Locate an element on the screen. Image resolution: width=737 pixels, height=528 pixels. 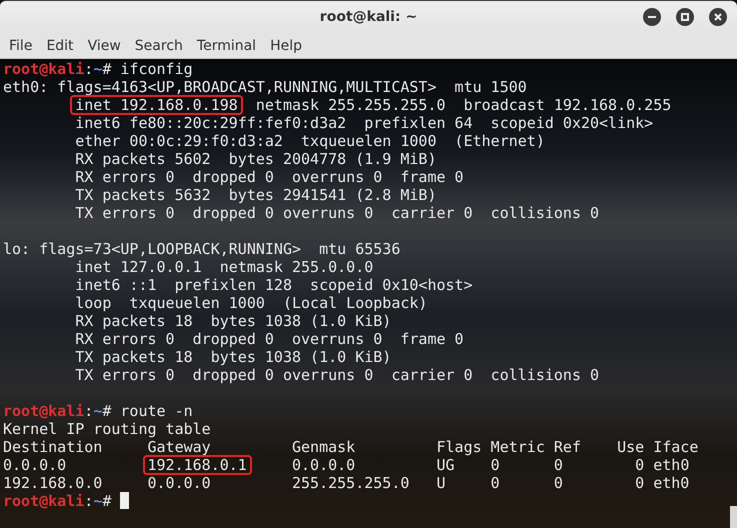
close-button is located at coordinates (718, 17).